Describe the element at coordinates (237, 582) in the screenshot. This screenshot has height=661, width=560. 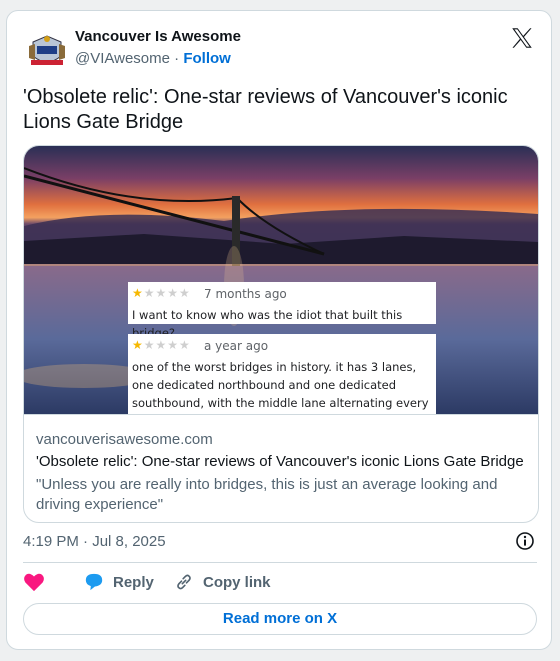
I see `copy-link-label: Copy link` at that location.